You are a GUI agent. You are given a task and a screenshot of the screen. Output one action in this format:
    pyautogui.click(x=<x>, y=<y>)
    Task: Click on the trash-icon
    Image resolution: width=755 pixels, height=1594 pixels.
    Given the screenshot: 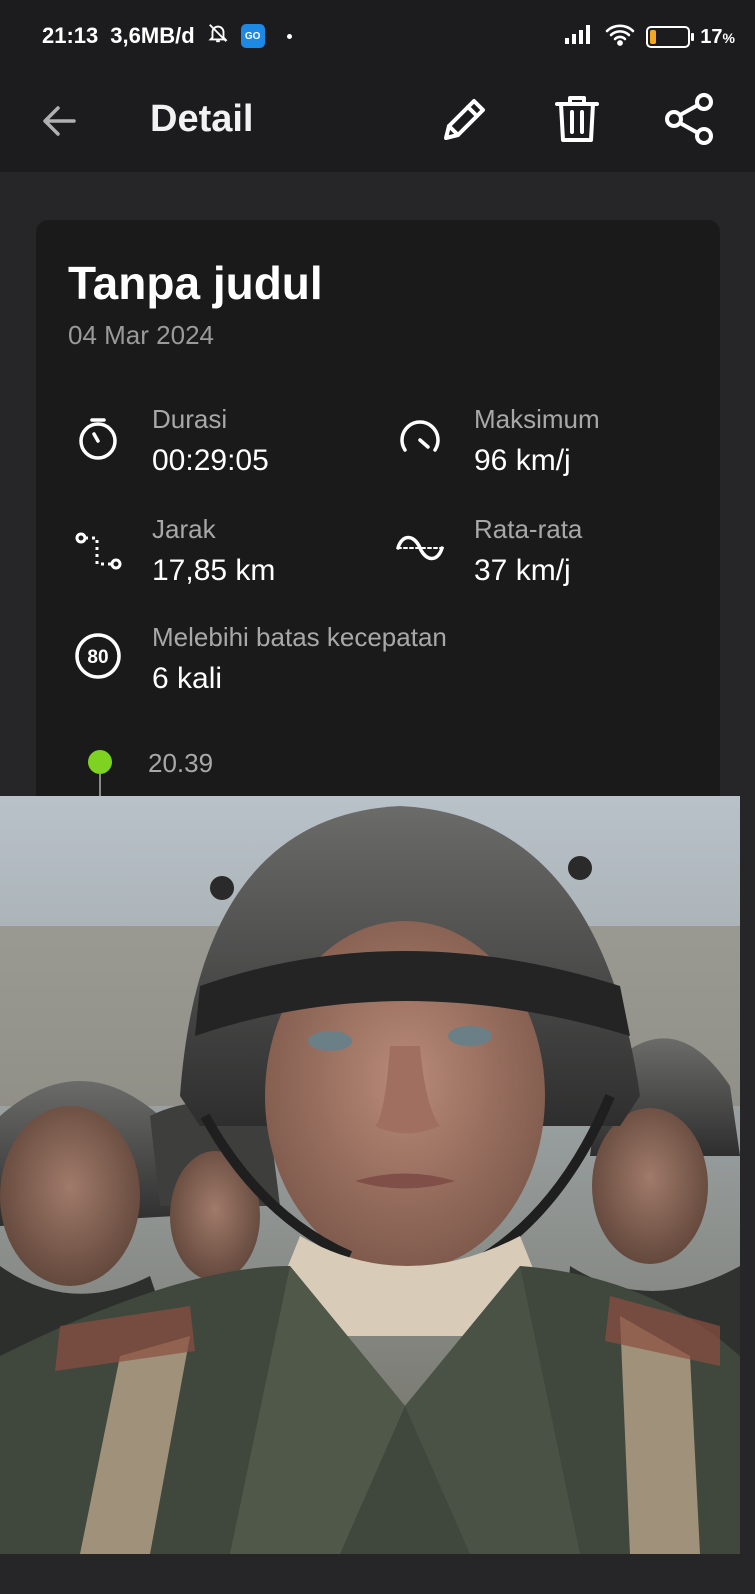 What is the action you would take?
    pyautogui.click(x=577, y=119)
    